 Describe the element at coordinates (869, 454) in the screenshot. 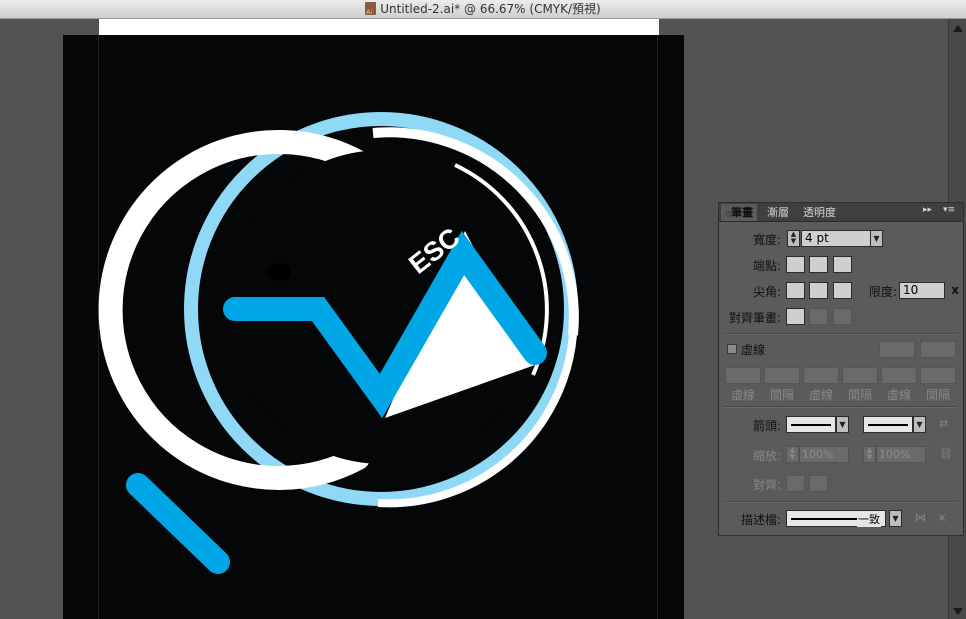

I see `scale-end-stepper: ▲ ▼` at that location.